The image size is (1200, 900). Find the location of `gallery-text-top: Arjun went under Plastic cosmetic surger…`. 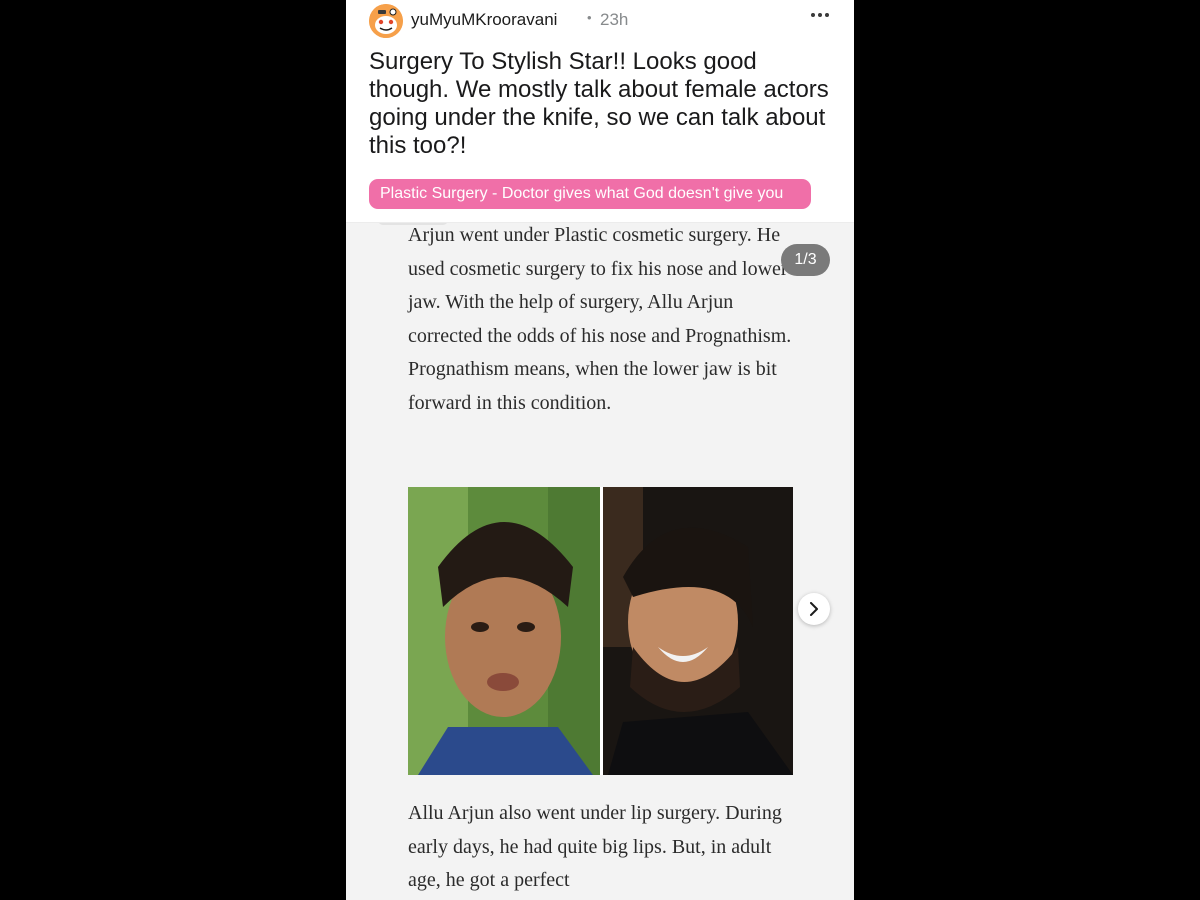

gallery-text-top: Arjun went under Plastic cosmetic surger… is located at coordinates (600, 319).